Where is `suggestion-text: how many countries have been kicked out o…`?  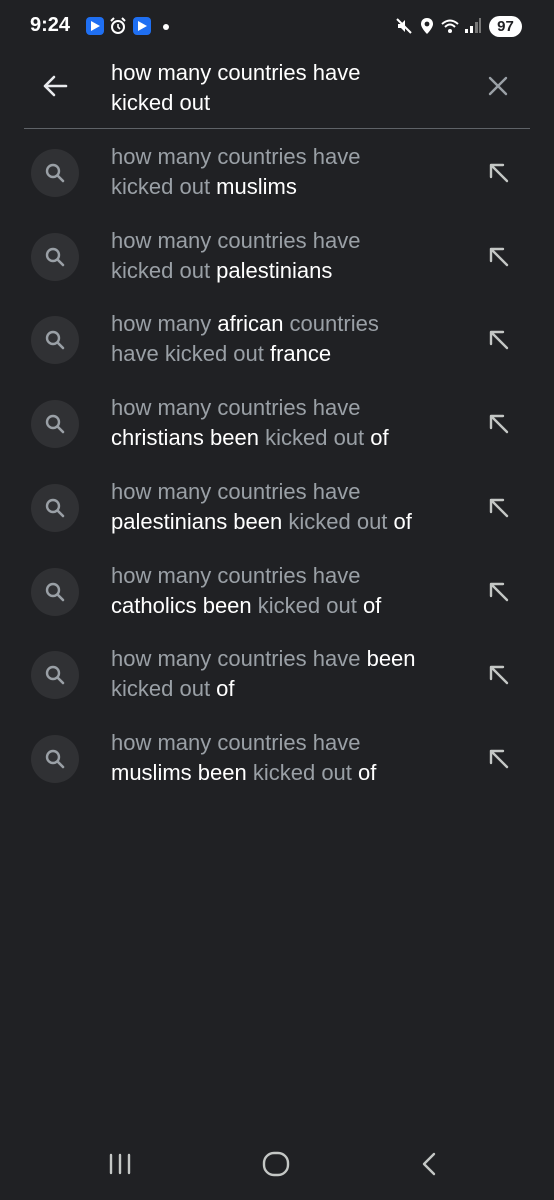
suggestion-text: how many countries have been kicked out o… is located at coordinates (291, 674).